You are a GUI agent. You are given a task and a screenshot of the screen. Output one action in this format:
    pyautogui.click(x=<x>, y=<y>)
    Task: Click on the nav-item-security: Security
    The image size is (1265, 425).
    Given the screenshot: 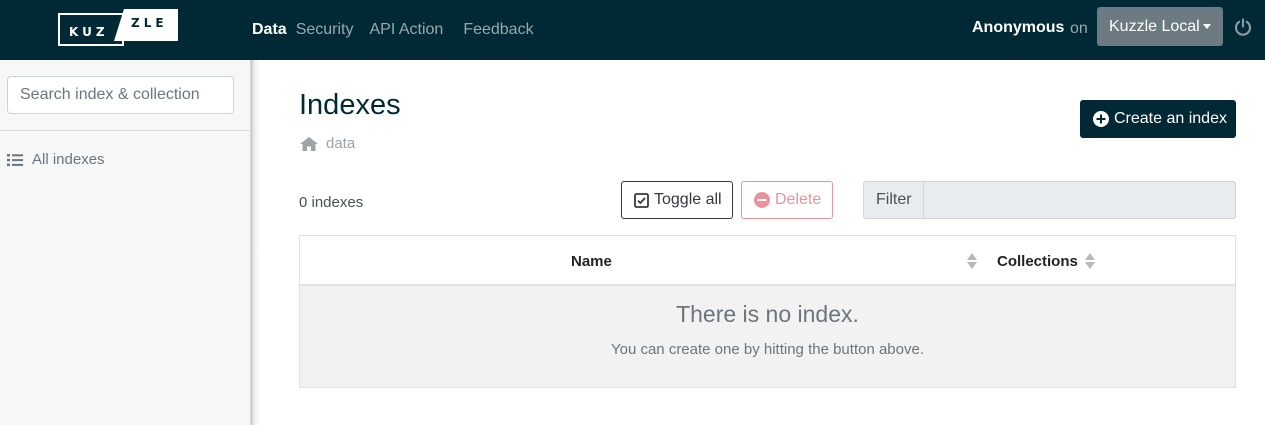 What is the action you would take?
    pyautogui.click(x=325, y=30)
    